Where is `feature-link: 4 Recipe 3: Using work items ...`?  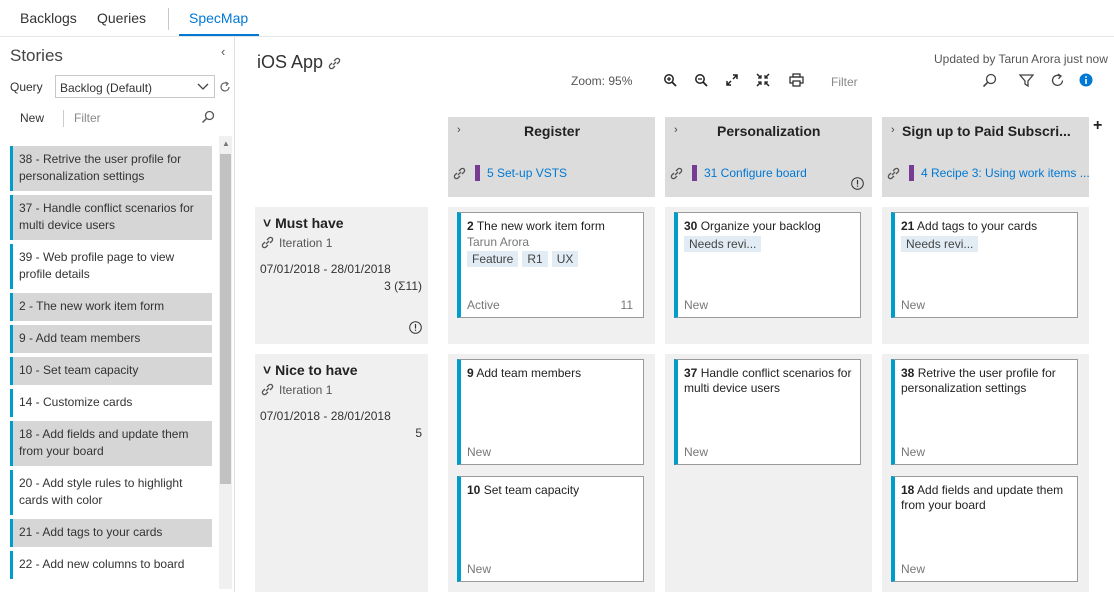 feature-link: 4 Recipe 3: Using work items ... is located at coordinates (988, 173).